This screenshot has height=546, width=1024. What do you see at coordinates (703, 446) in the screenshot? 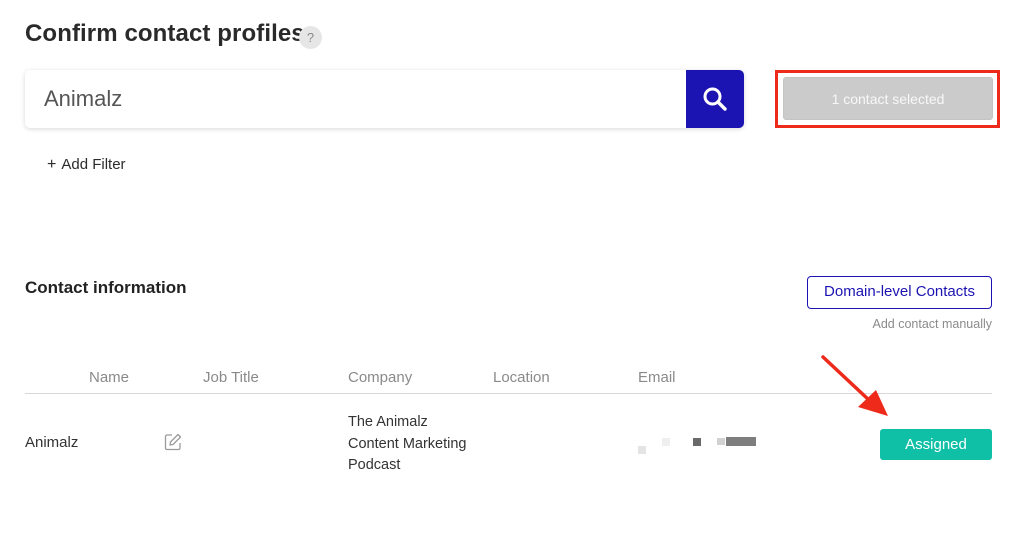
I see `redacted-email` at bounding box center [703, 446].